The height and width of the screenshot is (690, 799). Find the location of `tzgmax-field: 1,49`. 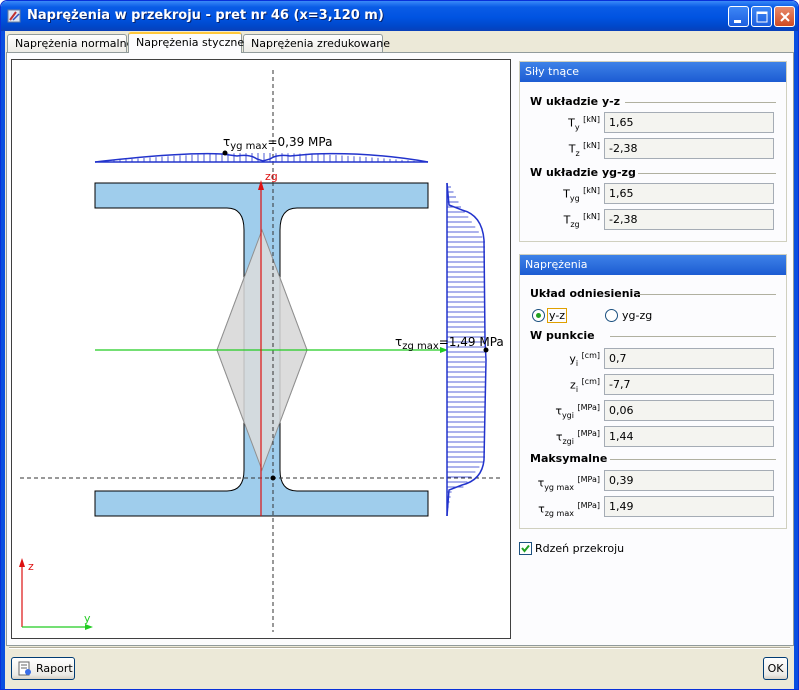

tzgmax-field: 1,49 is located at coordinates (689, 506).